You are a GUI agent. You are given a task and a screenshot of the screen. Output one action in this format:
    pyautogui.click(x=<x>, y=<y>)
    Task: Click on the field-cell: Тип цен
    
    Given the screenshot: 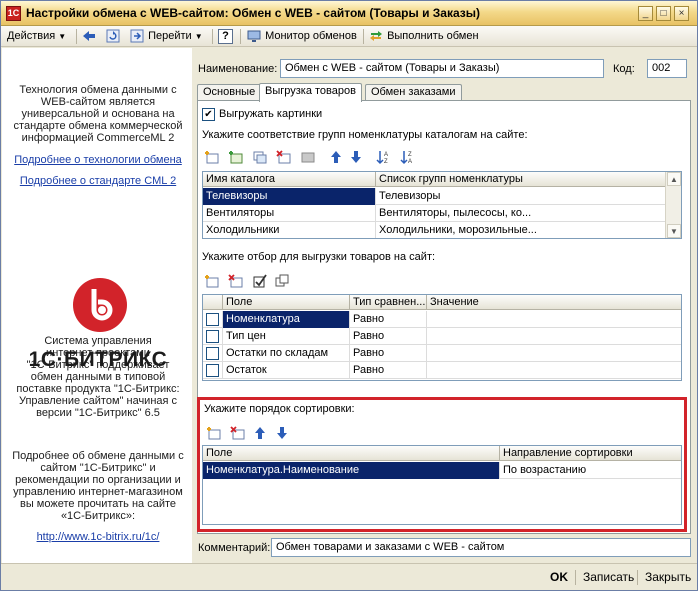 What is the action you would take?
    pyautogui.click(x=286, y=336)
    